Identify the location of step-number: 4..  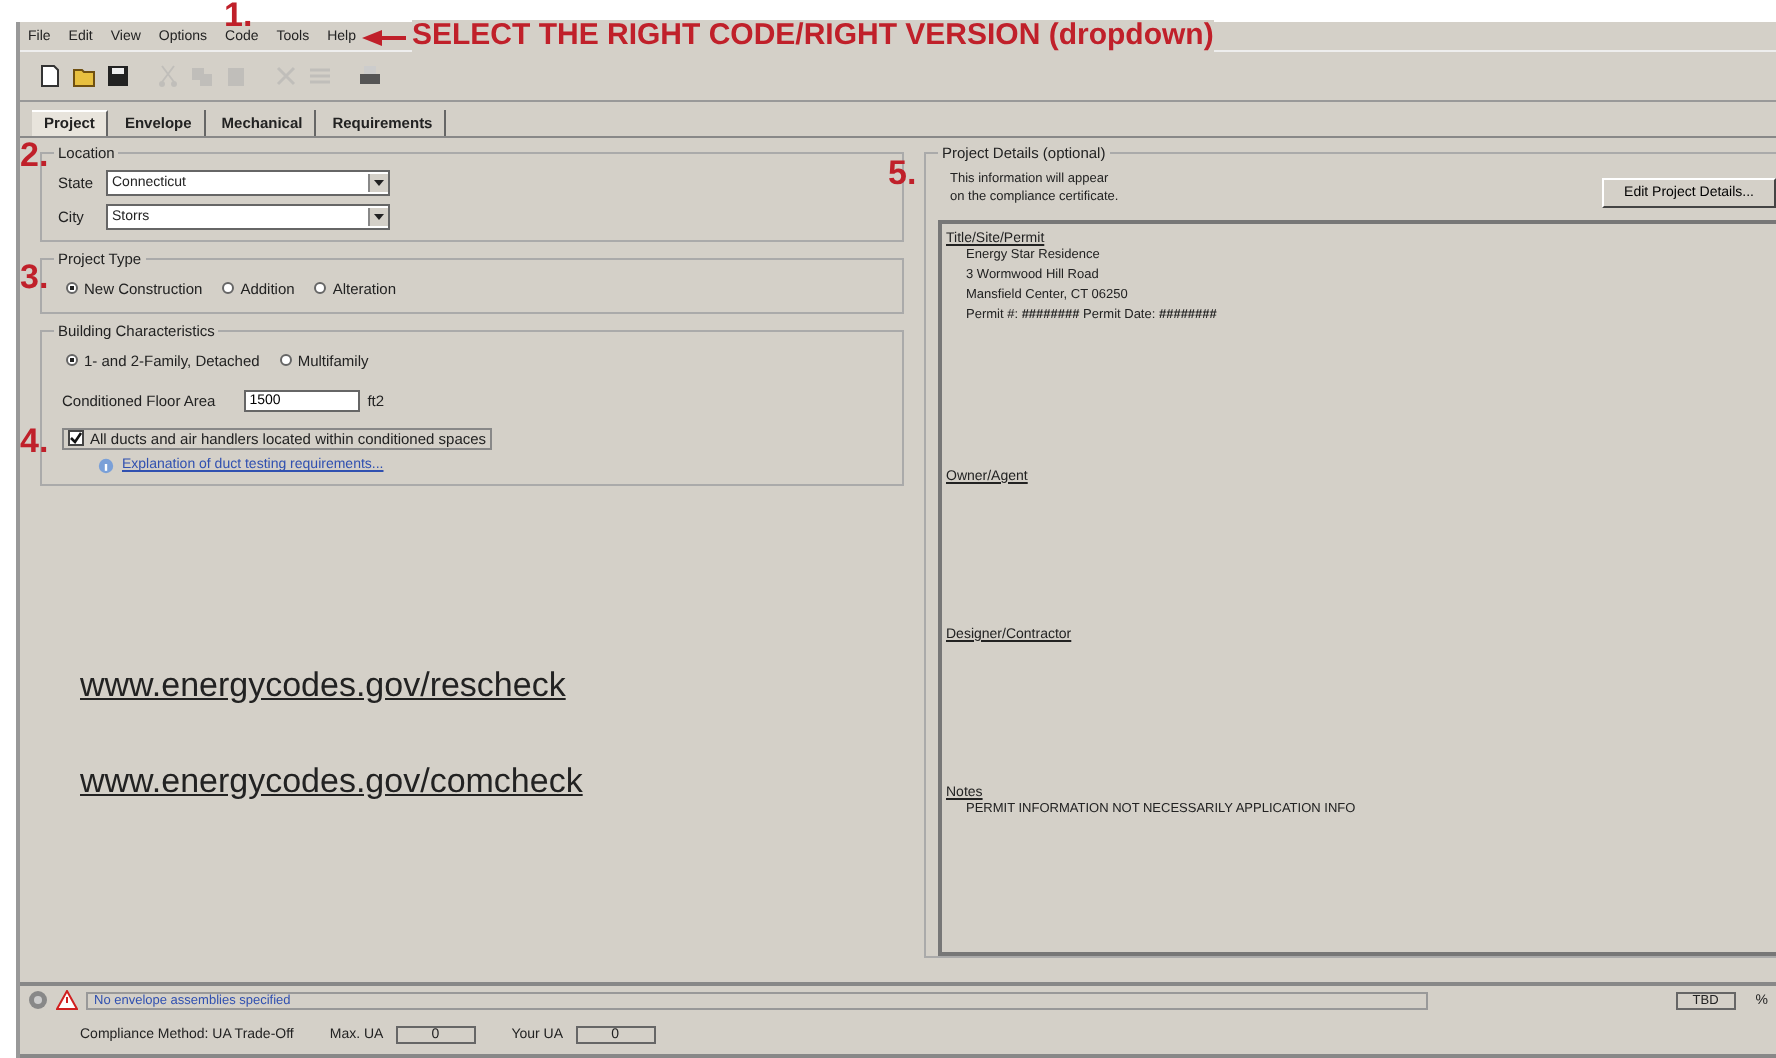
(34, 442).